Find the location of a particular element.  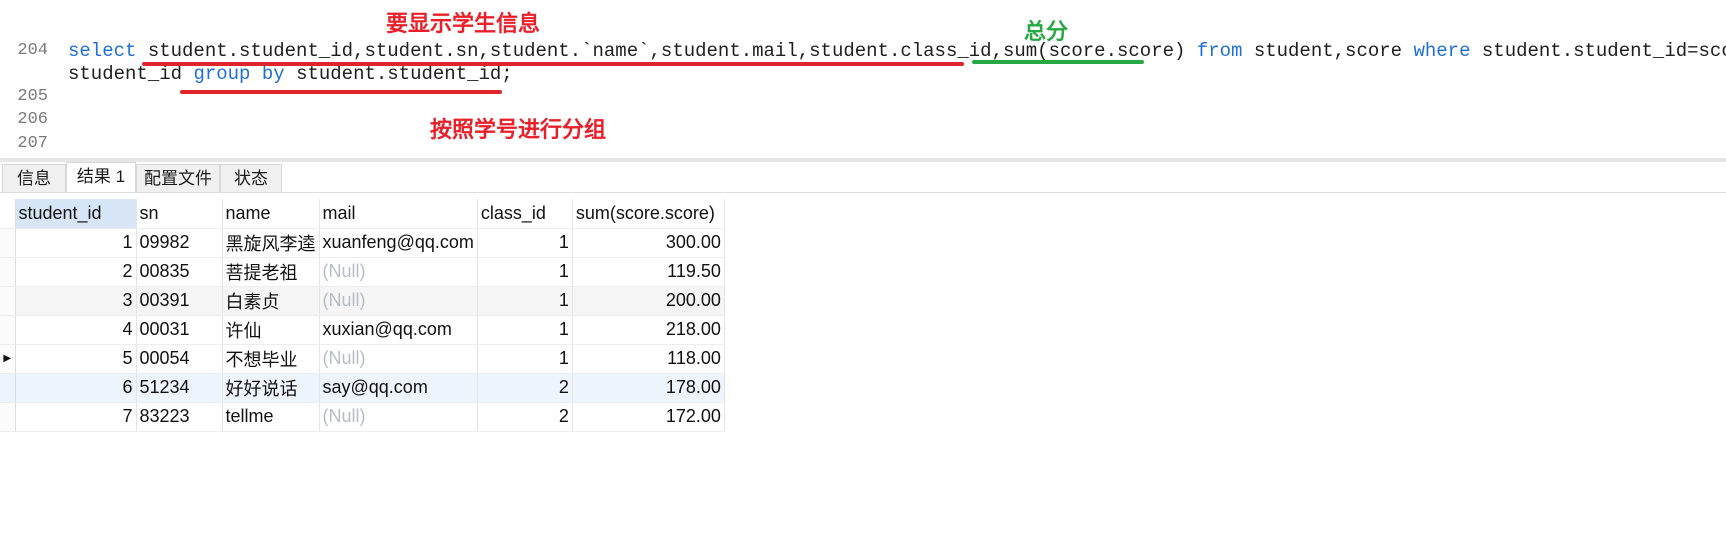

sql-group-column: student.student_id; is located at coordinates (404, 74).